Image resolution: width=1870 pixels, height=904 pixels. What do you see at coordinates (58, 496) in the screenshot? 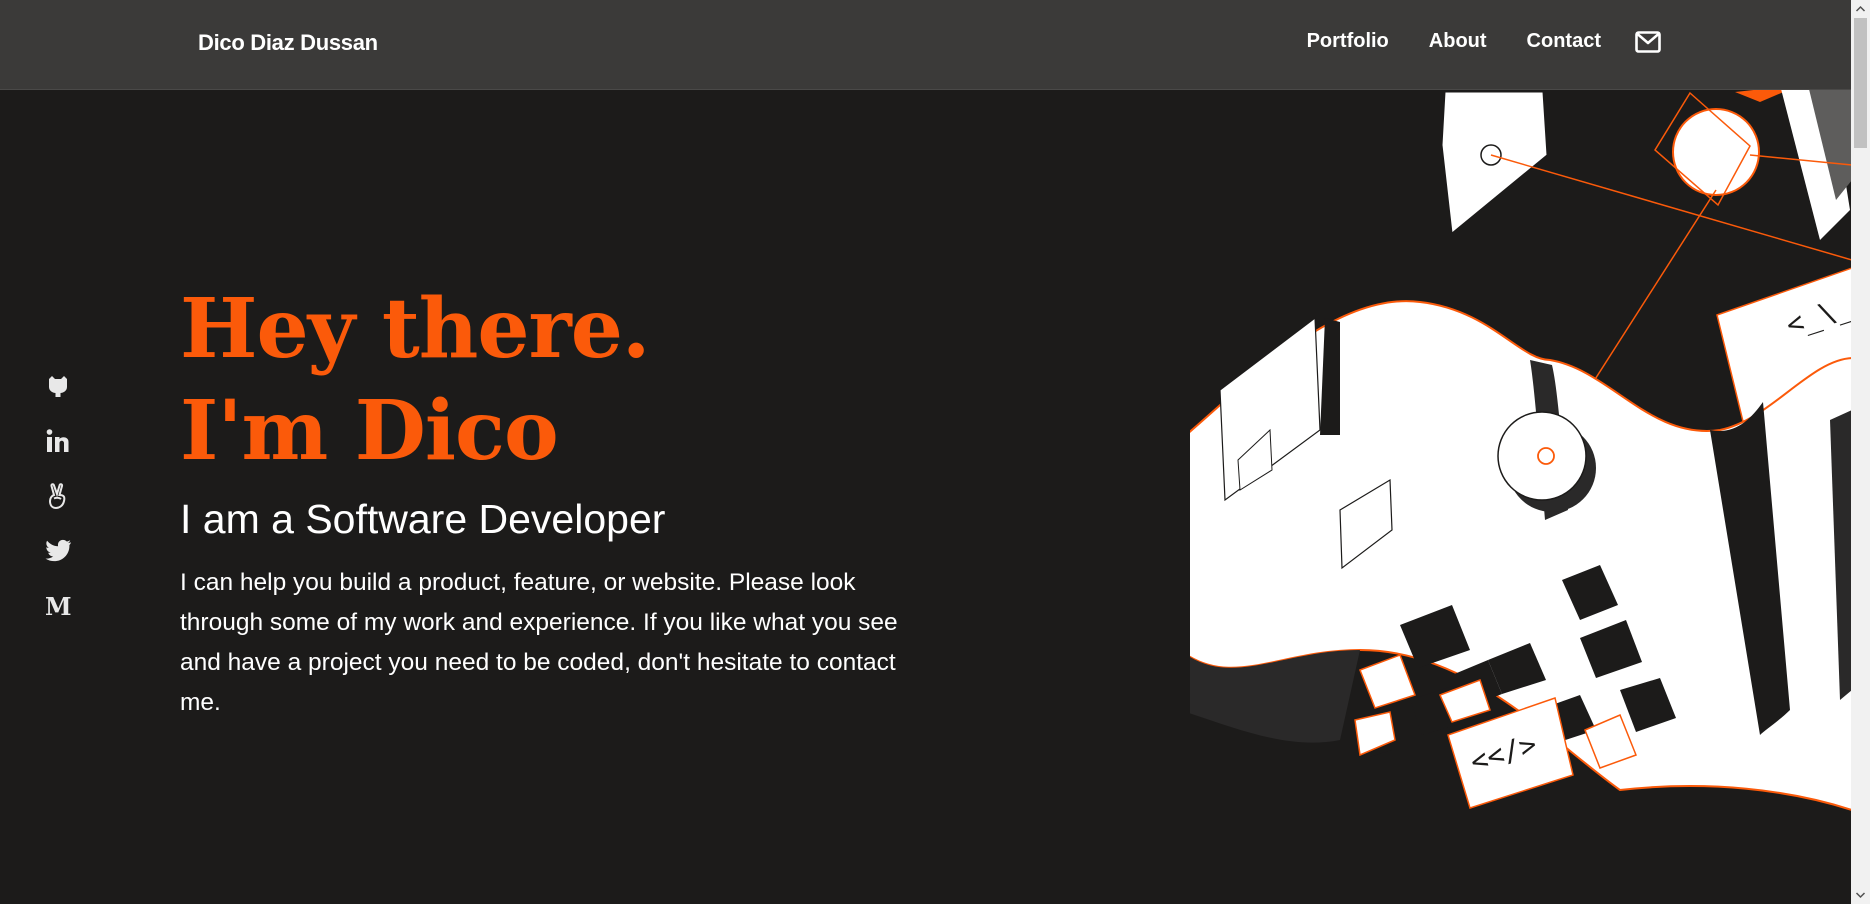
I see `angellist-icon` at bounding box center [58, 496].